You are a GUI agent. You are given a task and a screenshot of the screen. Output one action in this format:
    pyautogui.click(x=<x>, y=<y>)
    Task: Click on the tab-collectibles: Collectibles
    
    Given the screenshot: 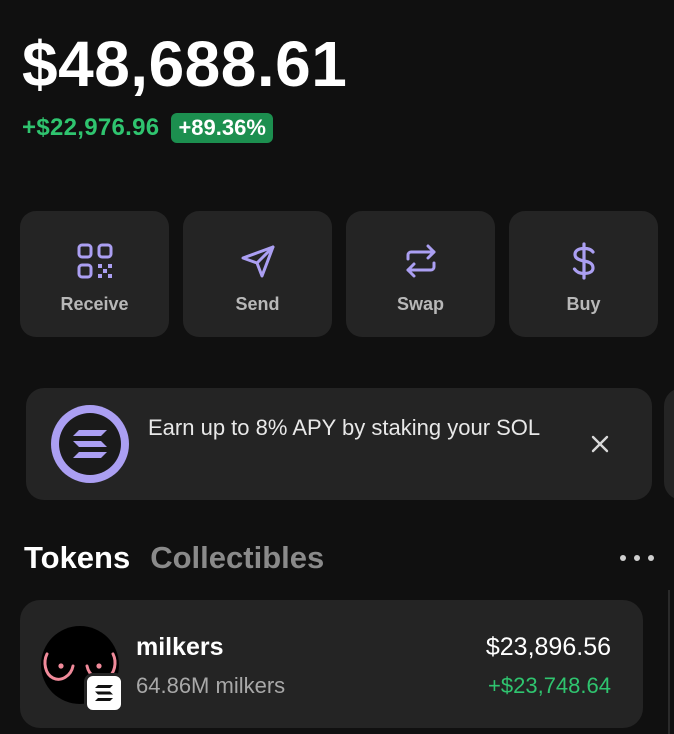 What is the action you would take?
    pyautogui.click(x=237, y=558)
    